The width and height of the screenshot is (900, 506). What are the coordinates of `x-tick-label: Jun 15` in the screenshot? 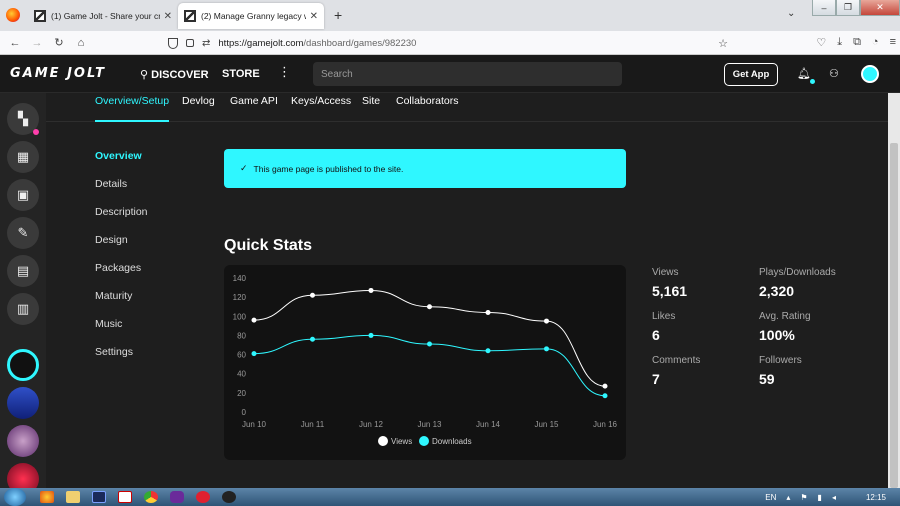 It's located at (546, 424).